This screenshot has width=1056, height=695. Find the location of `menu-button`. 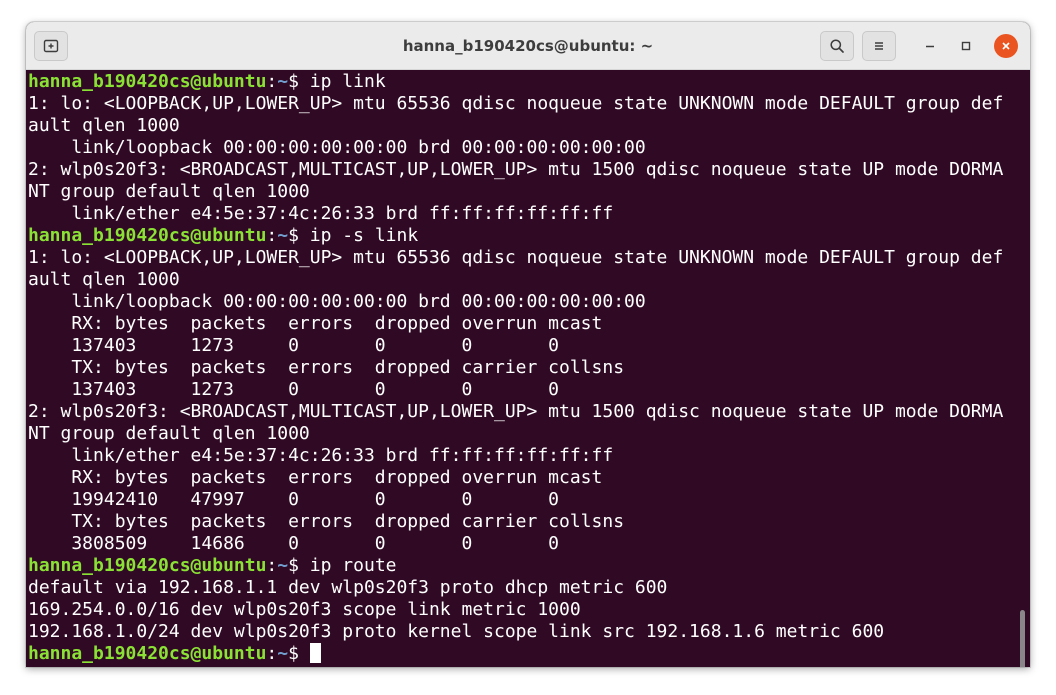

menu-button is located at coordinates (879, 46).